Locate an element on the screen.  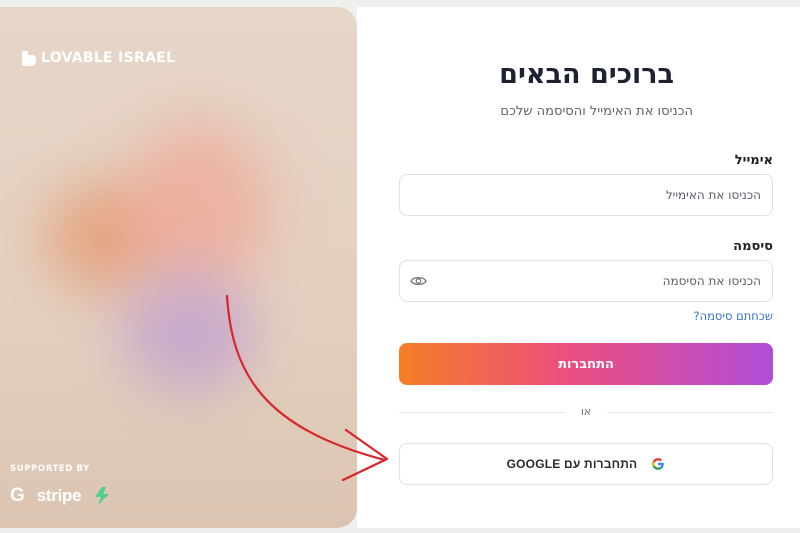
google-login-label: התחברות עם GOOGLE is located at coordinates (572, 464).